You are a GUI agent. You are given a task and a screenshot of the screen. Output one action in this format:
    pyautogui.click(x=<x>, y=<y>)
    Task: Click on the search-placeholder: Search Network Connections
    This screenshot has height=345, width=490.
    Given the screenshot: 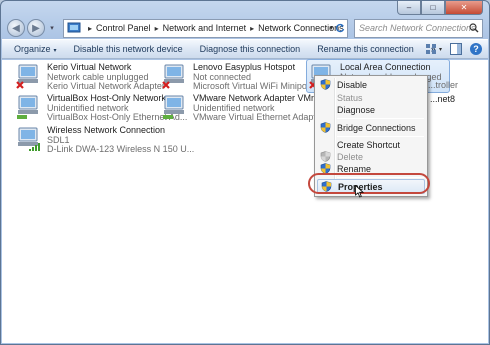 What is the action you would take?
    pyautogui.click(x=417, y=28)
    